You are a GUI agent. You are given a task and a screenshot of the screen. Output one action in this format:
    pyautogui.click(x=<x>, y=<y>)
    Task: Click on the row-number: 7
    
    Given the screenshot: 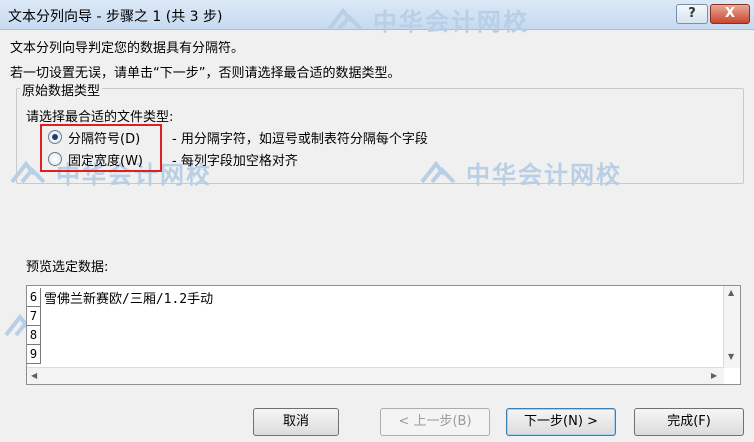 What is the action you would take?
    pyautogui.click(x=34, y=316)
    